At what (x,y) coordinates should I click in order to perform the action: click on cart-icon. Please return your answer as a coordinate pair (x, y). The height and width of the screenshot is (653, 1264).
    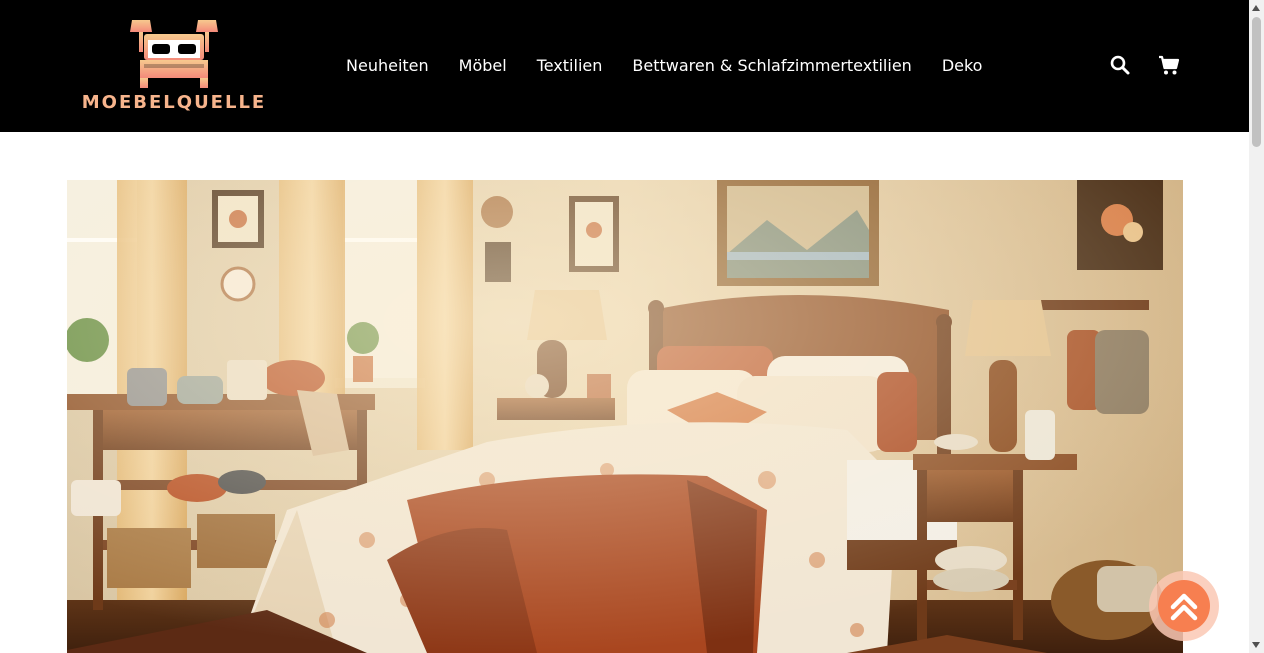
    Looking at the image, I should click on (1169, 65).